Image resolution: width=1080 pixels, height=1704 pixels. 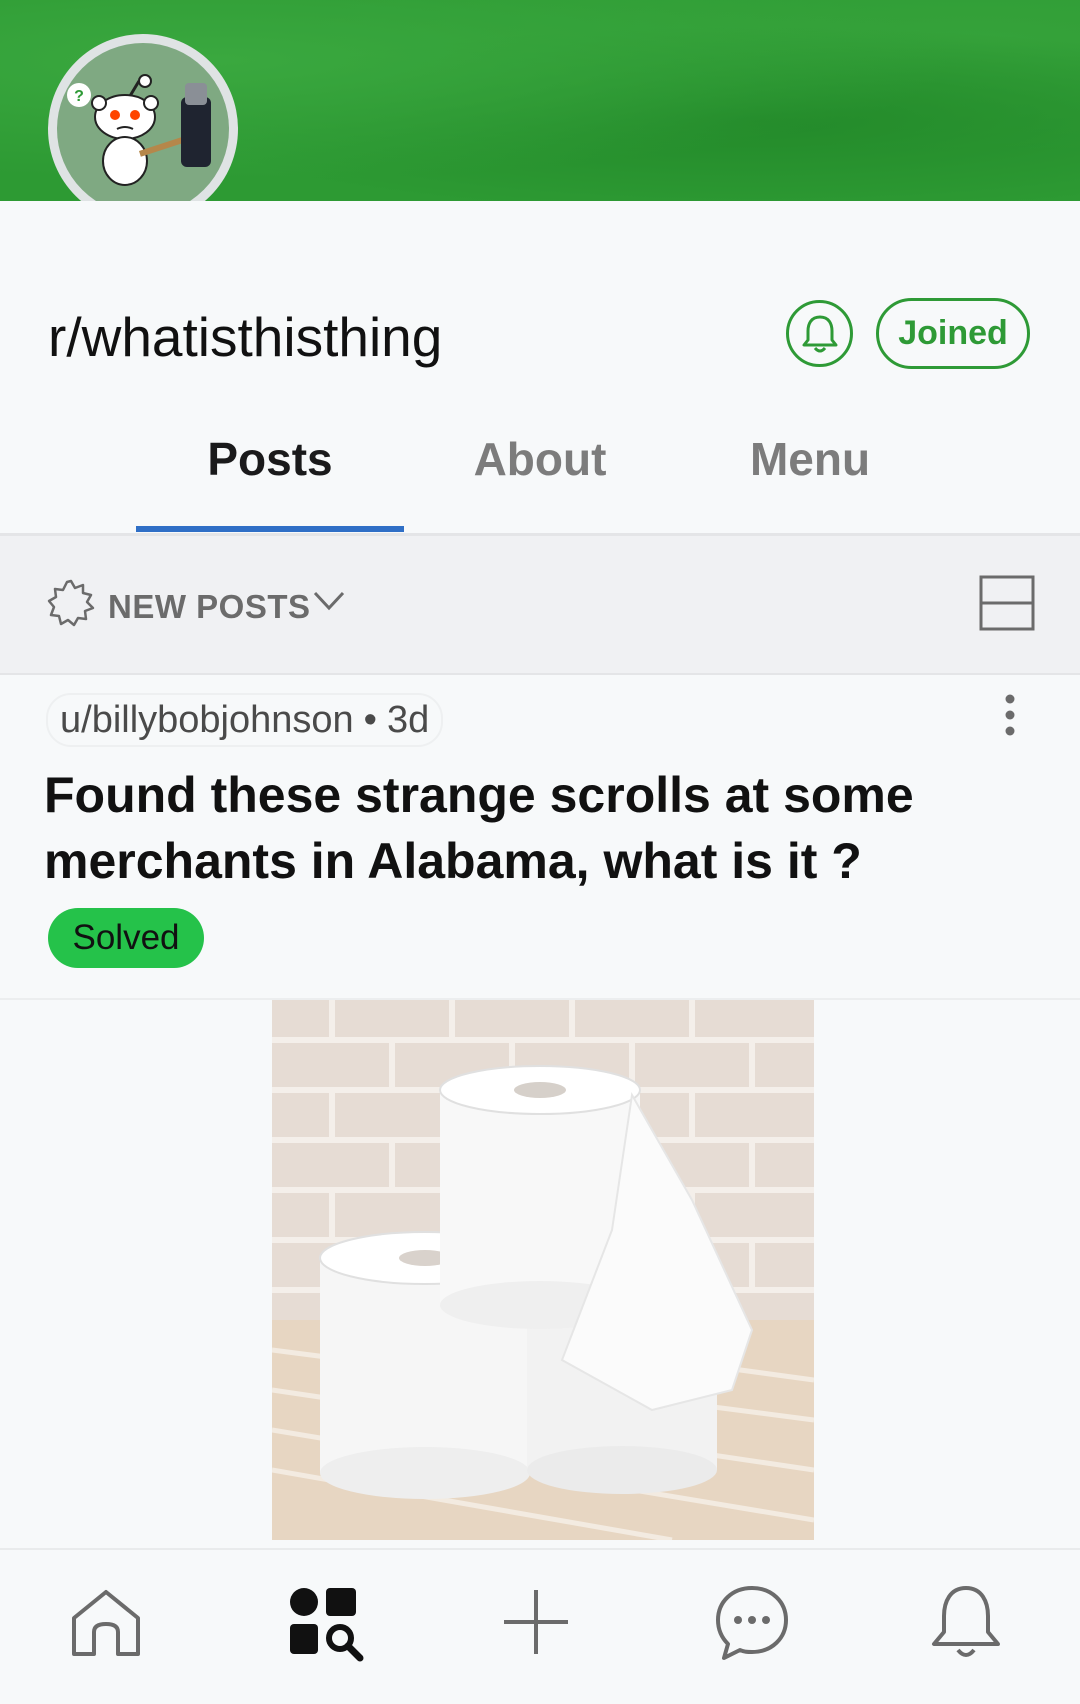 I want to click on community-avatar: ?, so click(x=143, y=129).